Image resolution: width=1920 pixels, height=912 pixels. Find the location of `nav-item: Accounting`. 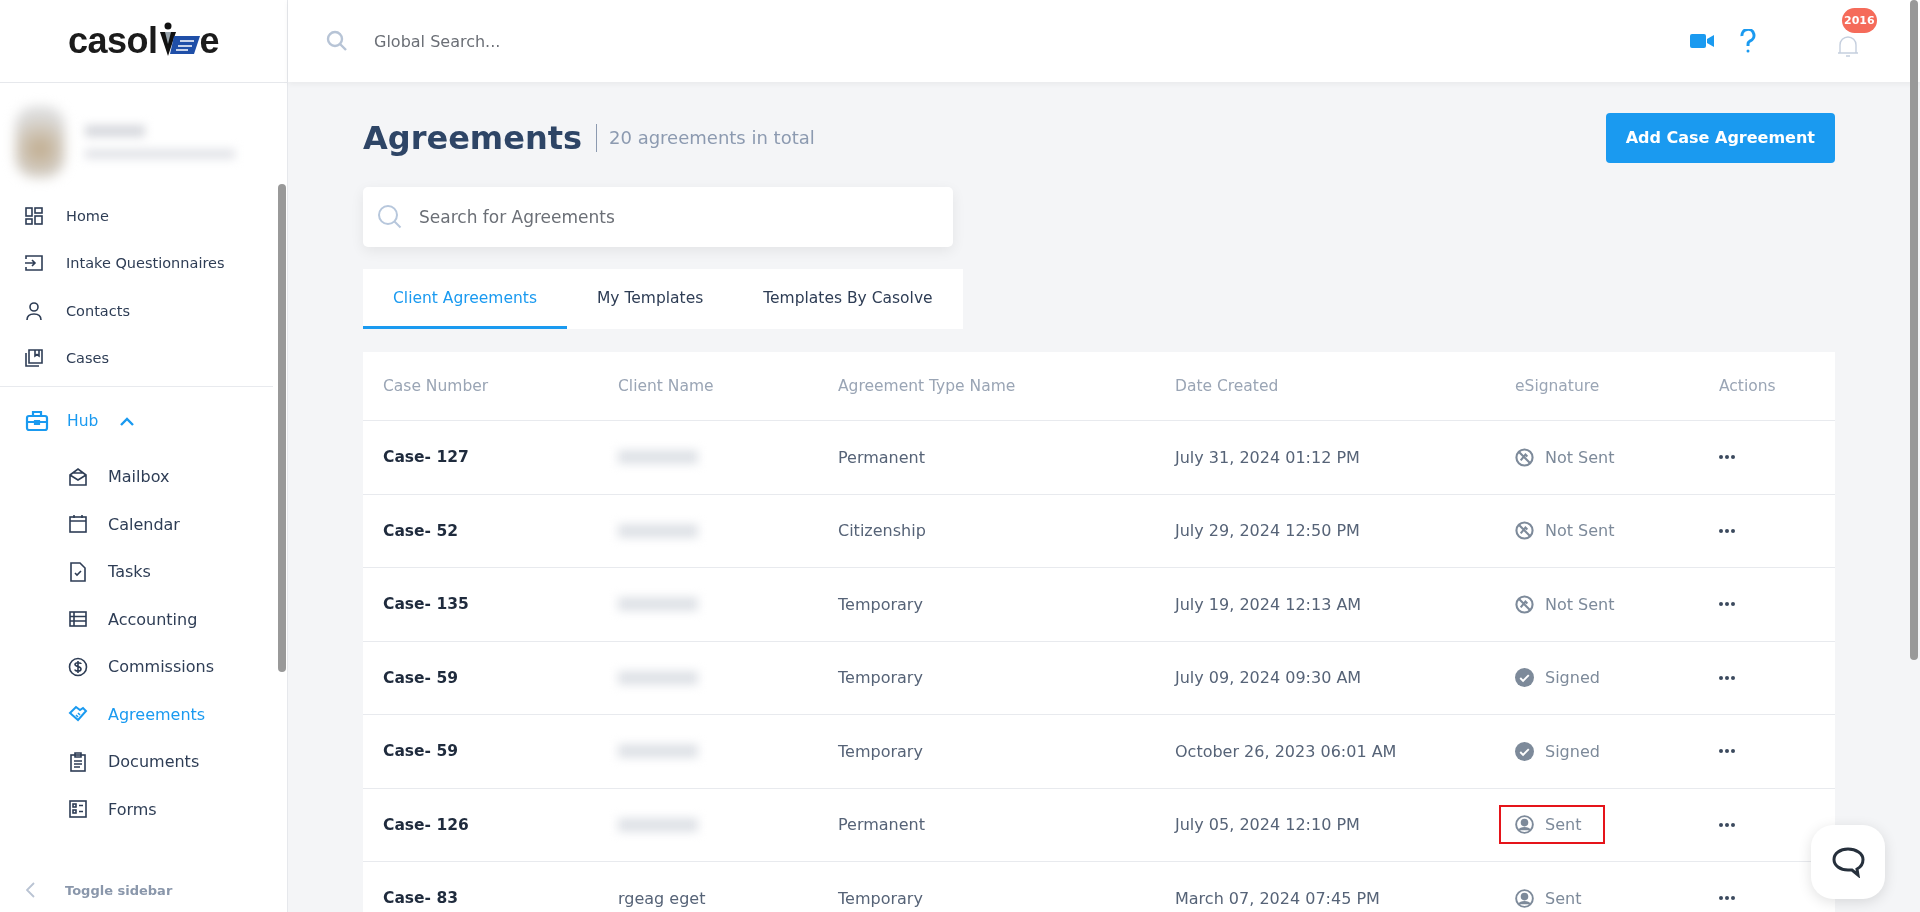

nav-item: Accounting is located at coordinates (143, 619).